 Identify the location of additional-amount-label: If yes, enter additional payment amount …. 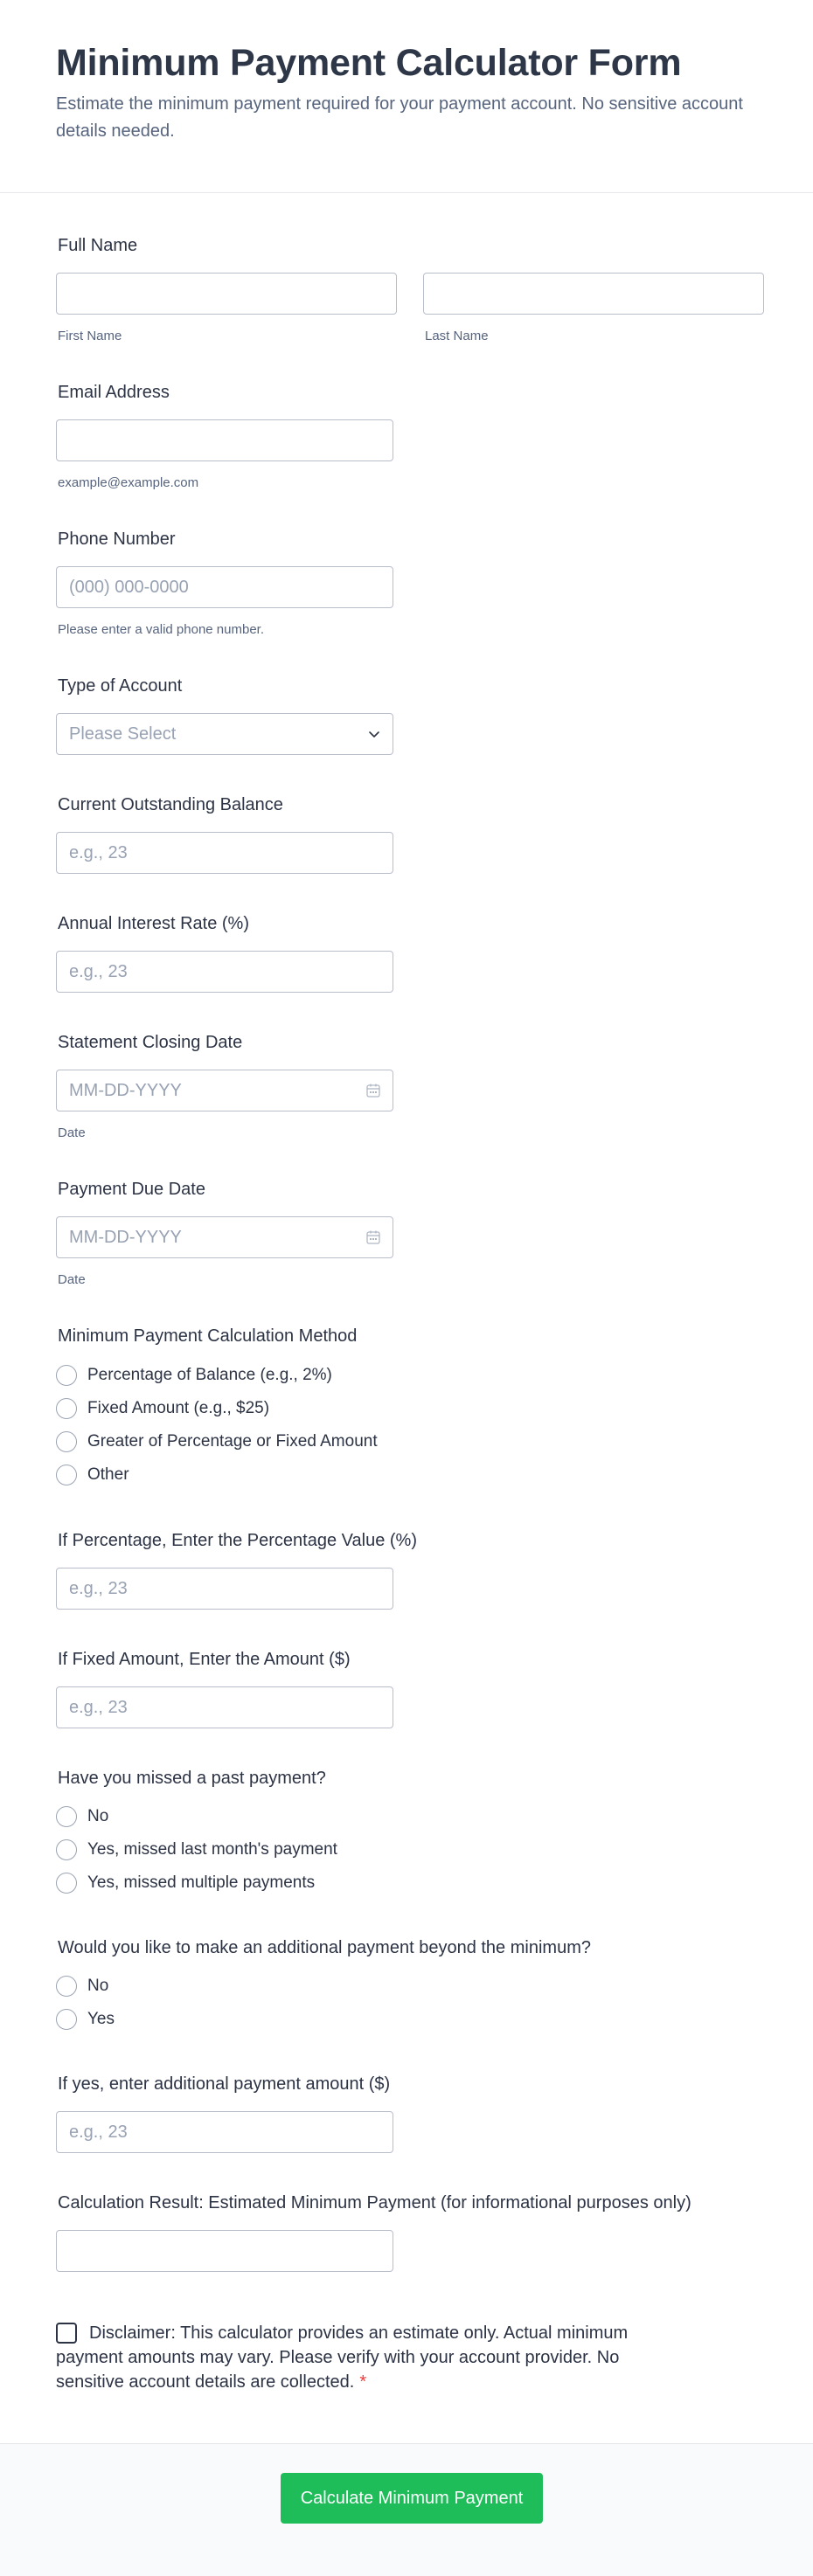
(225, 2084).